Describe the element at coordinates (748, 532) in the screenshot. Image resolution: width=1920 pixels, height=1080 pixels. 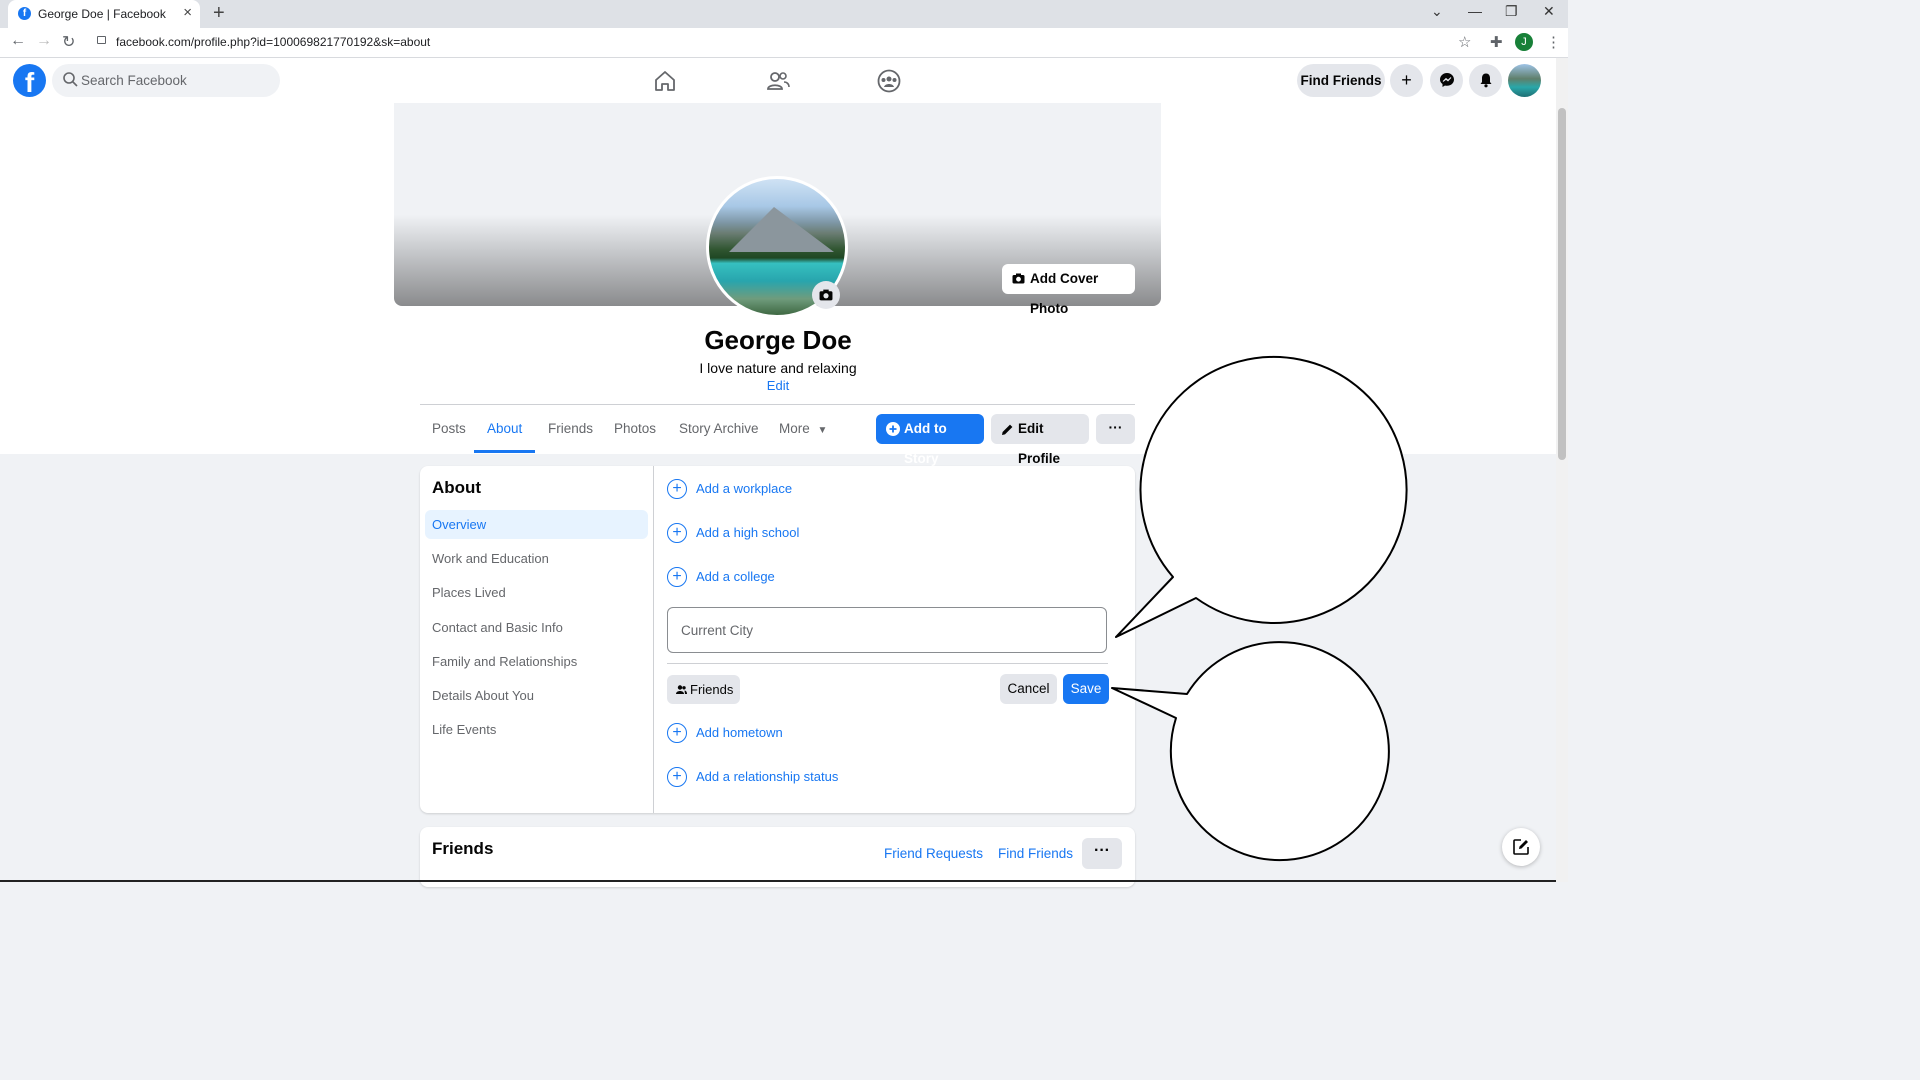
I see `add-high-school-label: Add a high school` at that location.